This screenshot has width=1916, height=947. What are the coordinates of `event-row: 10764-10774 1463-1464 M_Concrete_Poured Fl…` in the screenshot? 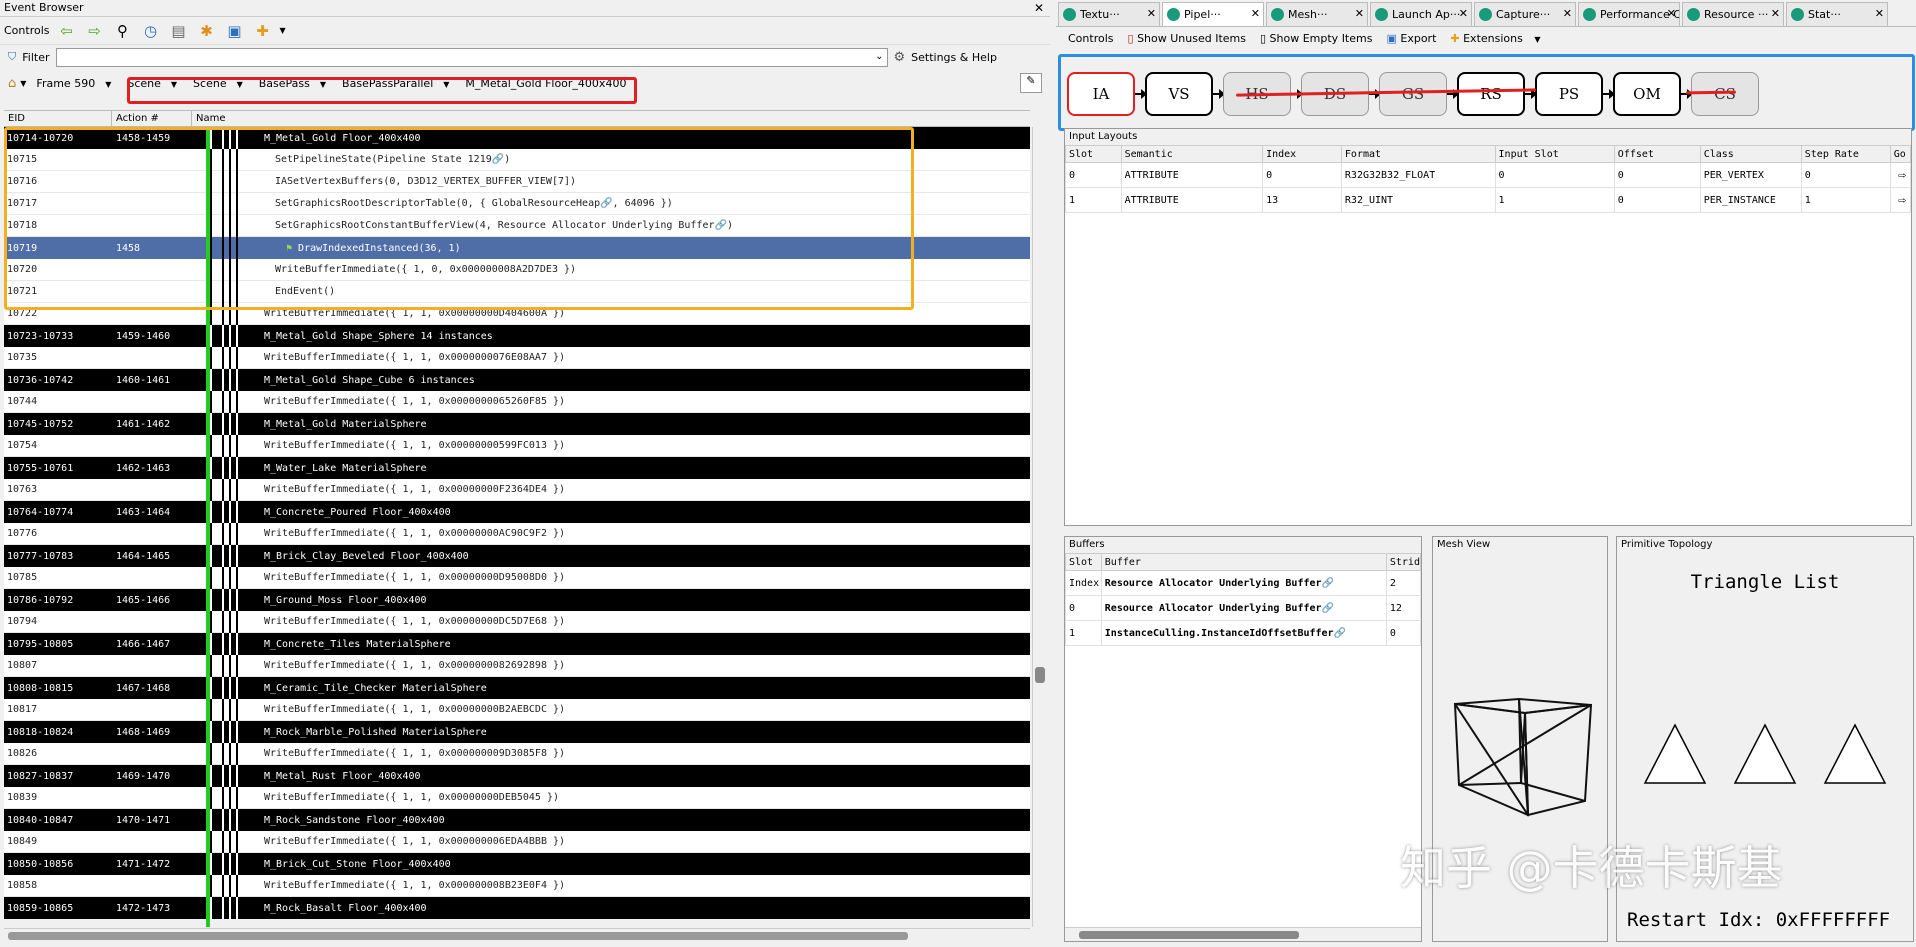 It's located at (517, 512).